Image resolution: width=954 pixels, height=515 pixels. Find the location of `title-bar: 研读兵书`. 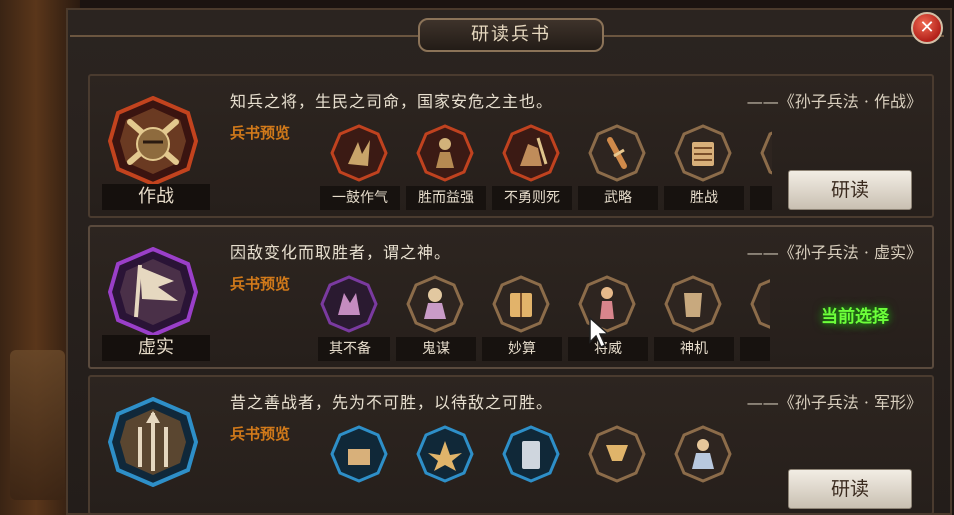

title-bar: 研读兵书 is located at coordinates (477, 30).